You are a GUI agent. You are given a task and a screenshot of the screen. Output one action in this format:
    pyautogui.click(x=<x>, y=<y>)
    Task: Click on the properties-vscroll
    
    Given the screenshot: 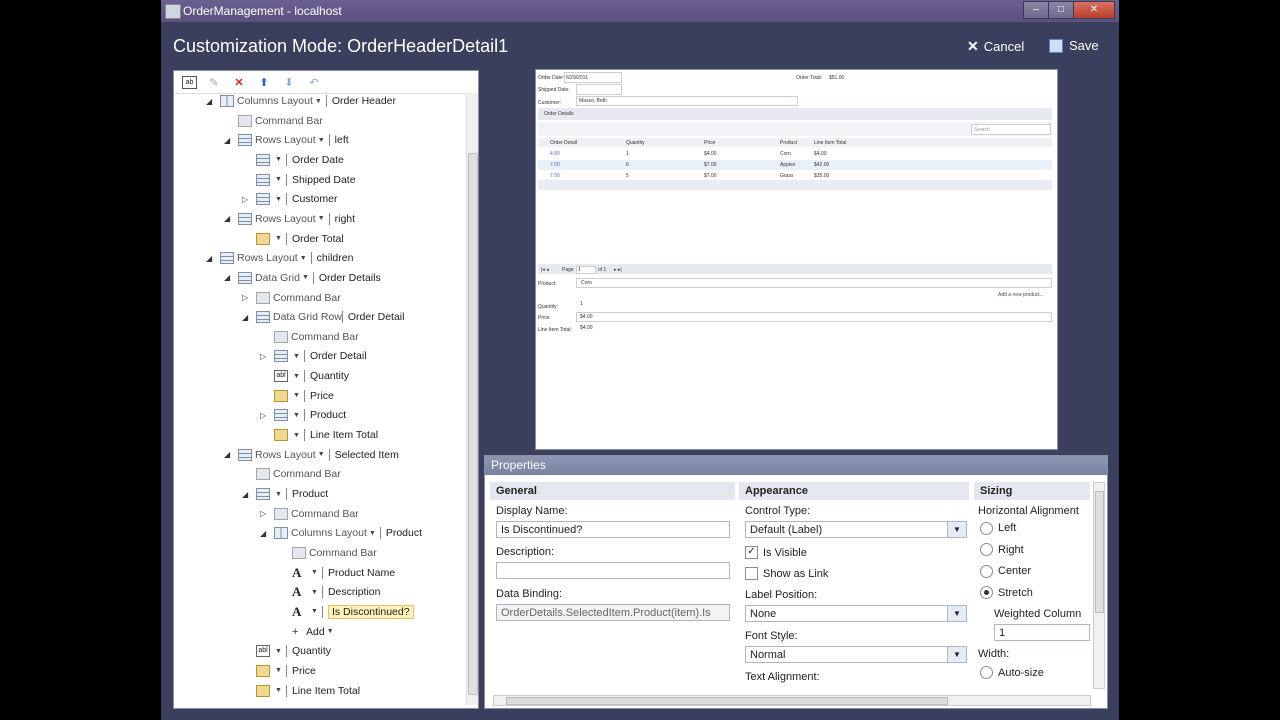 What is the action you would take?
    pyautogui.click(x=1099, y=585)
    